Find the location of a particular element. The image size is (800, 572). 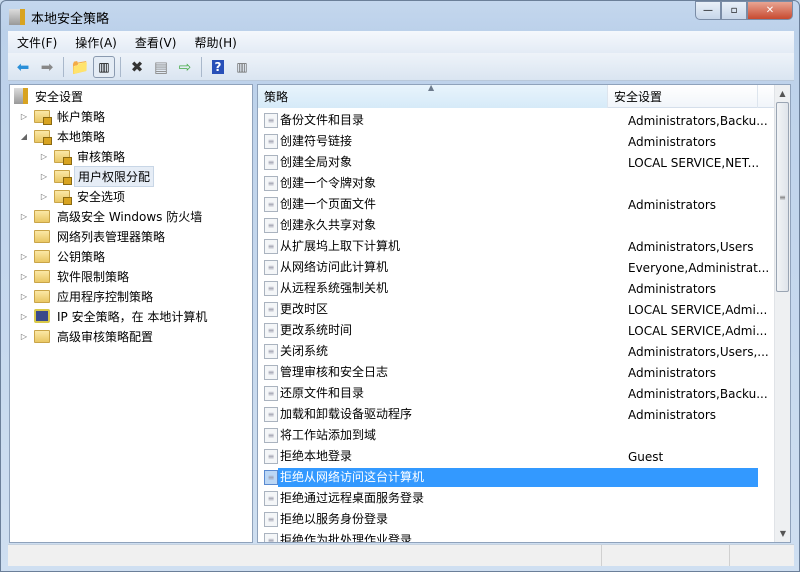

policy-name: 还原文件和目录 is located at coordinates (322, 393).